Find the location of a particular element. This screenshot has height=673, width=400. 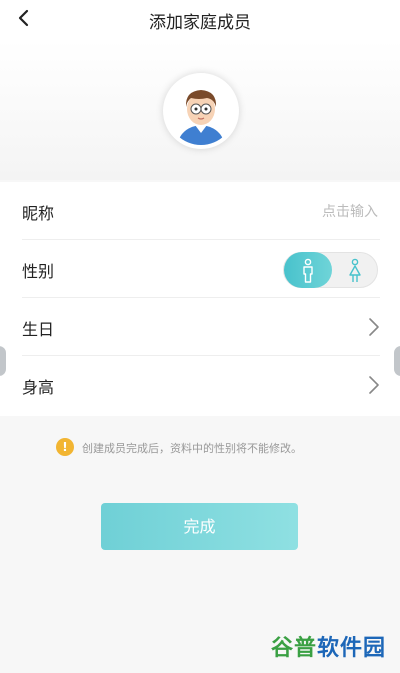

gender-label: 性别 is located at coordinates (38, 271).